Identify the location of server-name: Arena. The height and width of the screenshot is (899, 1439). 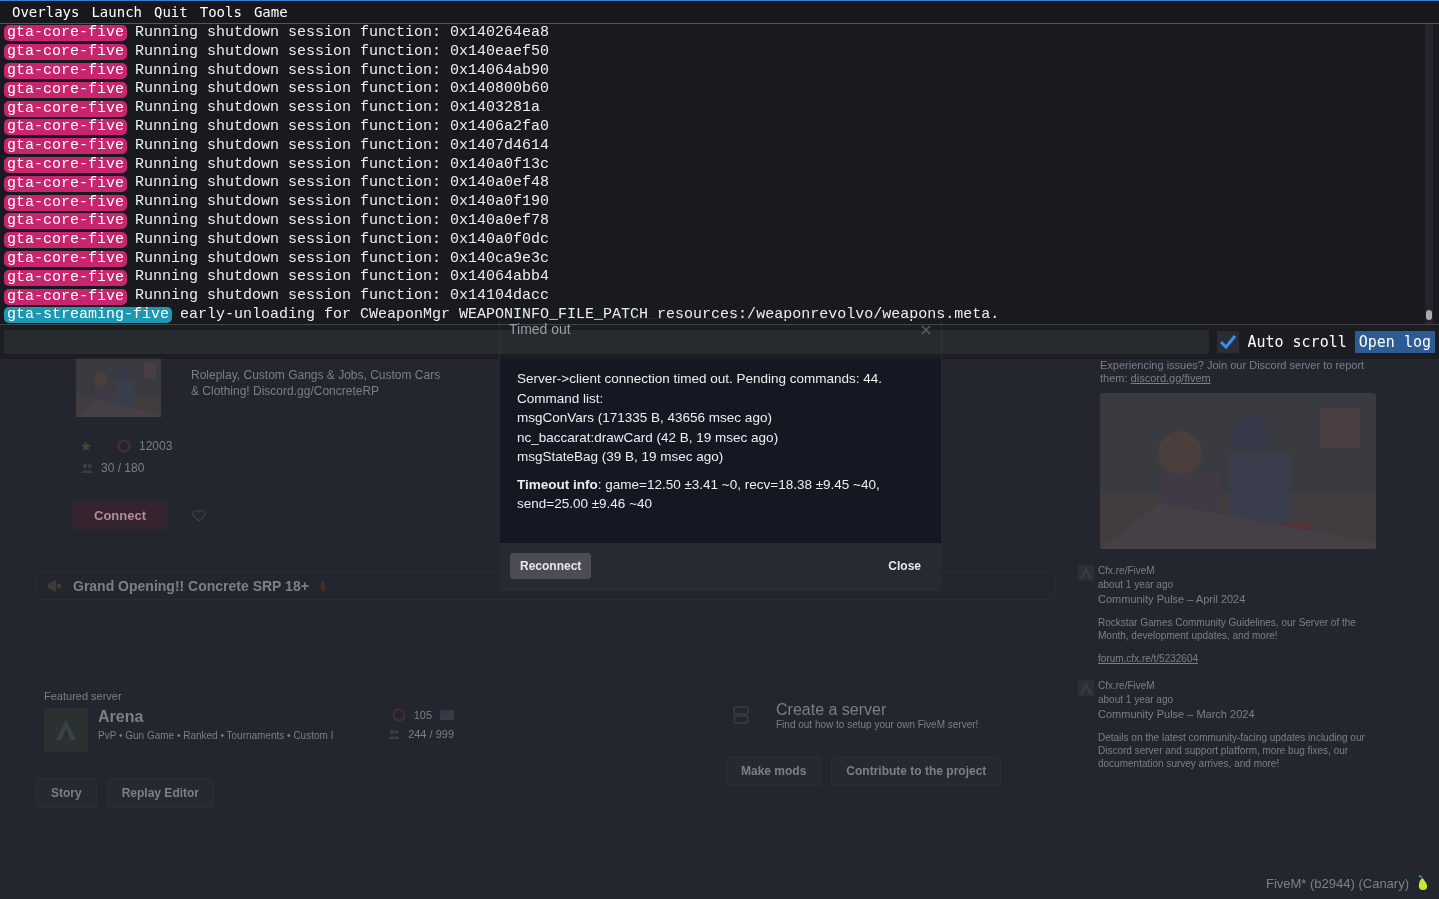
(238, 717).